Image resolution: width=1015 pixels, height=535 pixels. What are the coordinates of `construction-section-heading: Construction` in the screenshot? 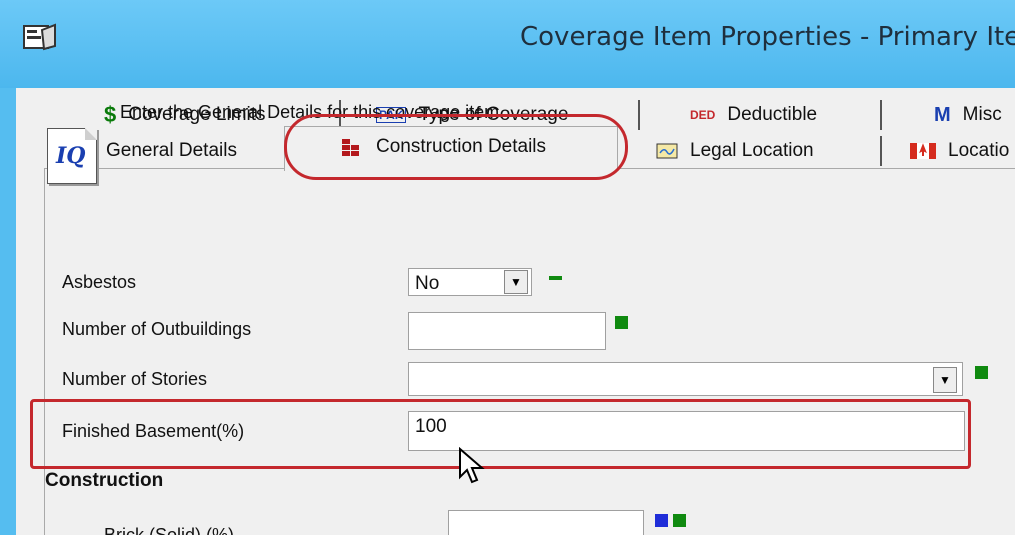 It's located at (104, 480).